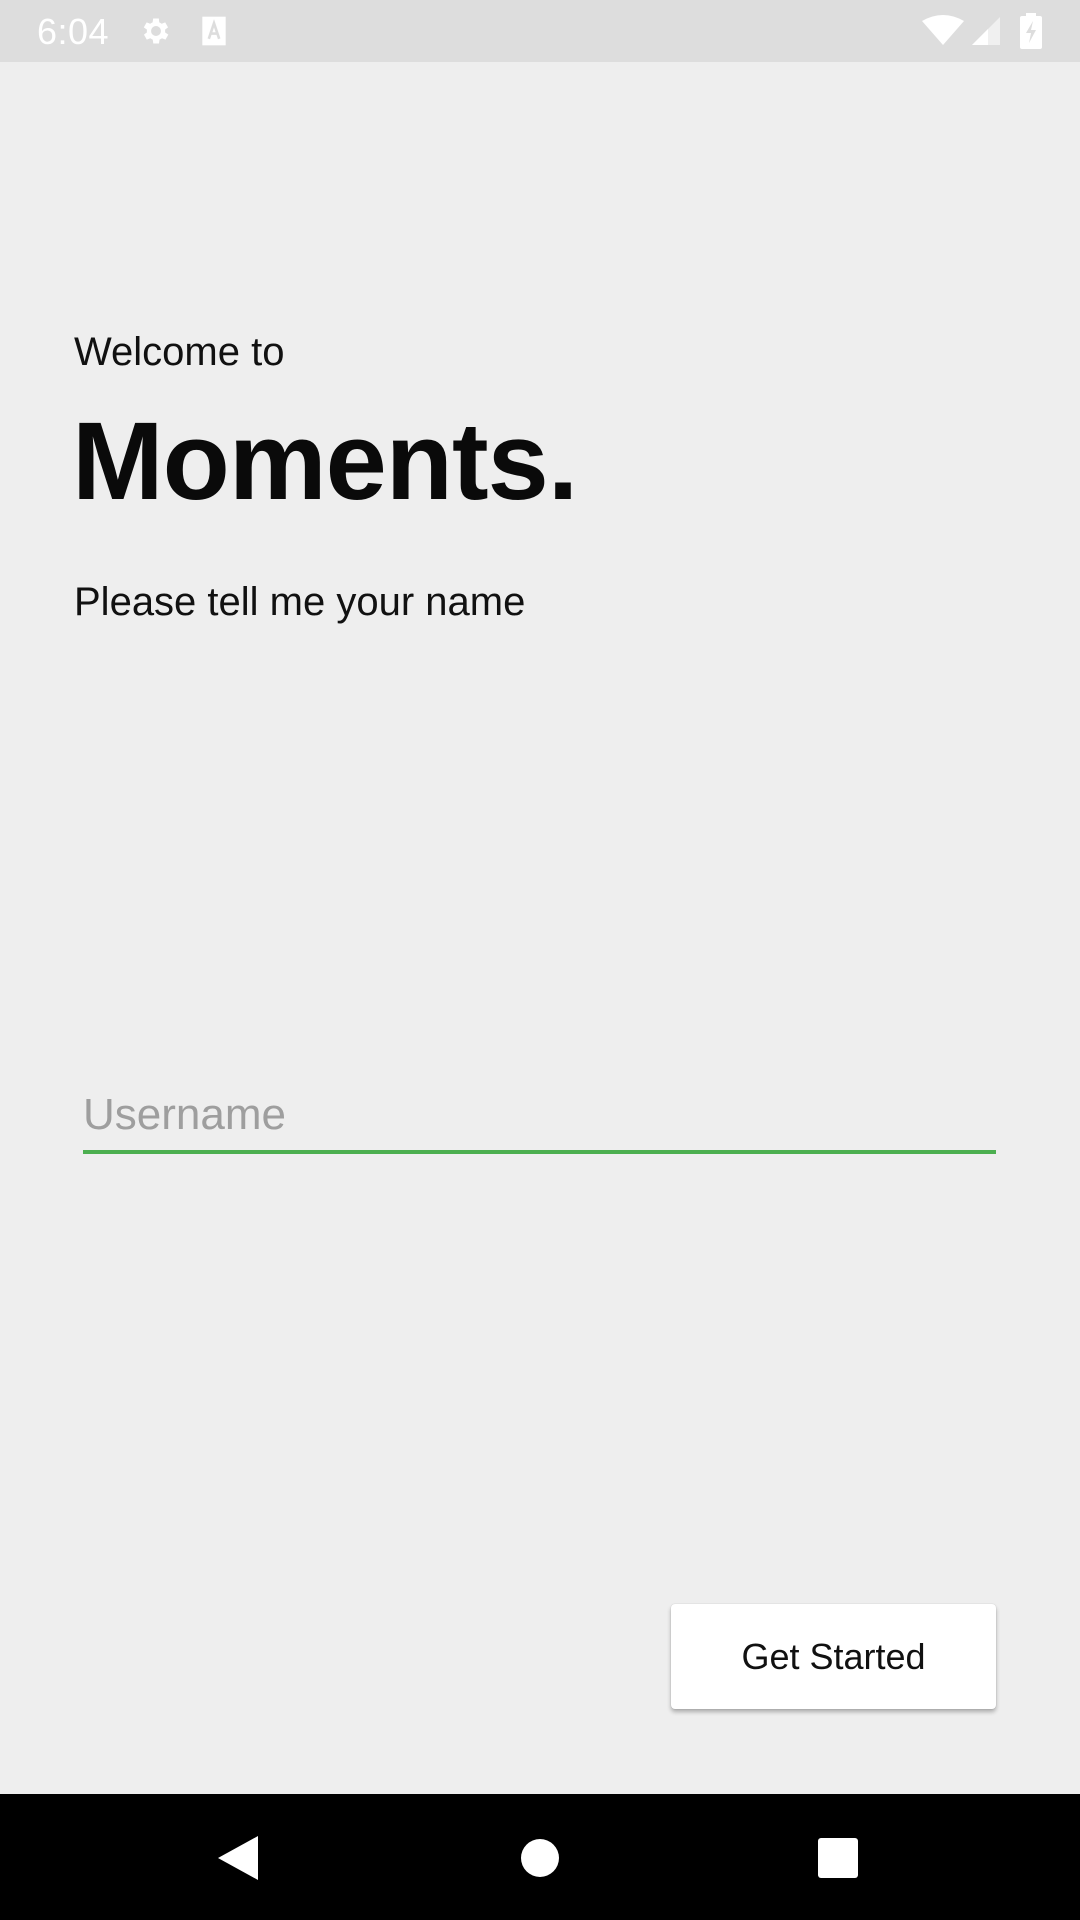 The image size is (1080, 1920). I want to click on recents-icon, so click(838, 1858).